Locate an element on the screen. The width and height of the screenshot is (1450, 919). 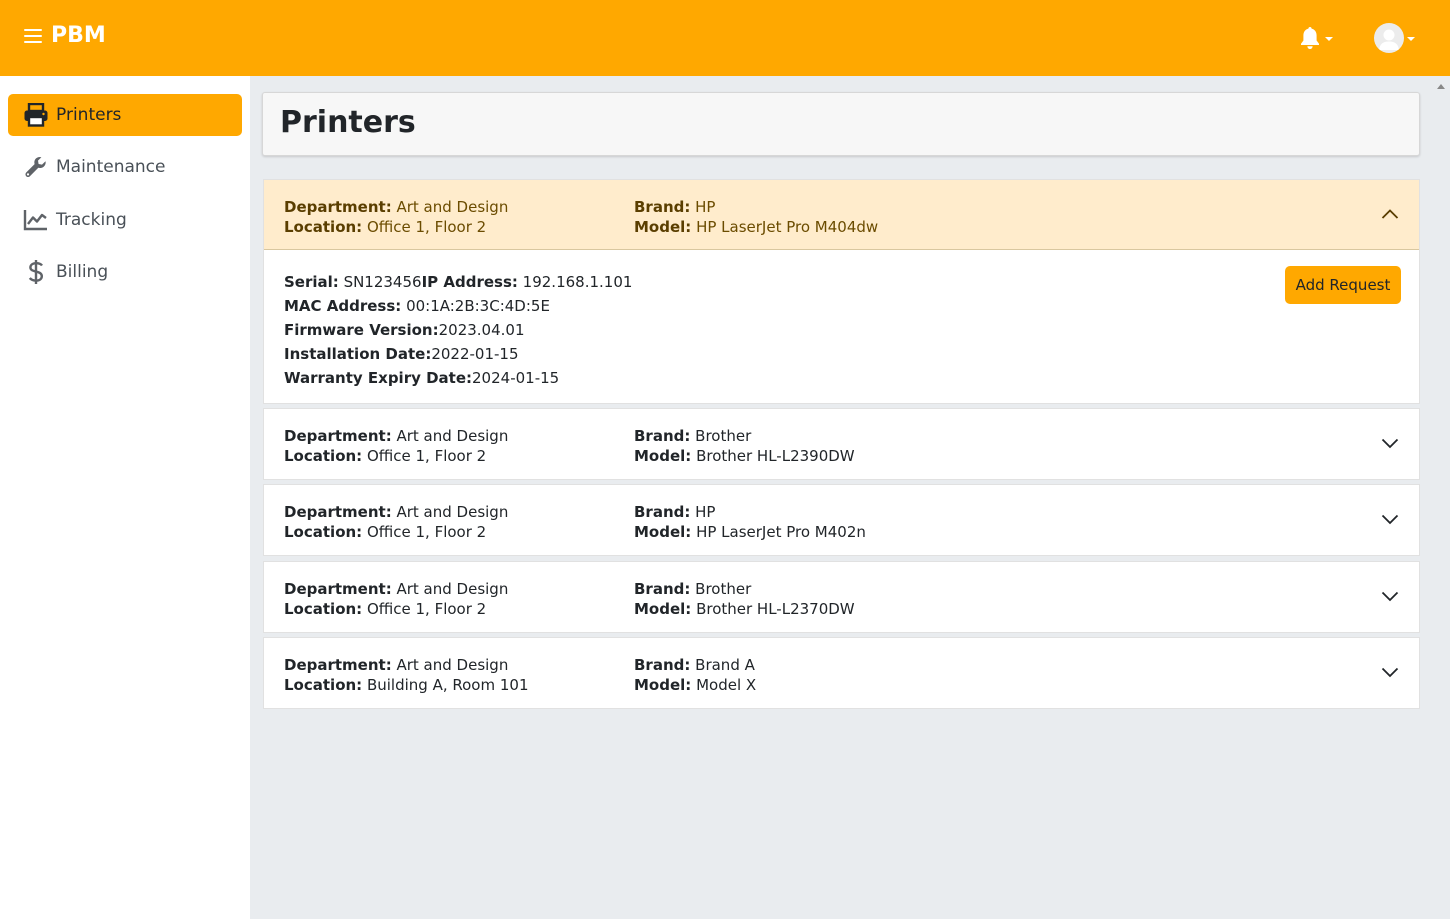
printer-icon is located at coordinates (36, 115).